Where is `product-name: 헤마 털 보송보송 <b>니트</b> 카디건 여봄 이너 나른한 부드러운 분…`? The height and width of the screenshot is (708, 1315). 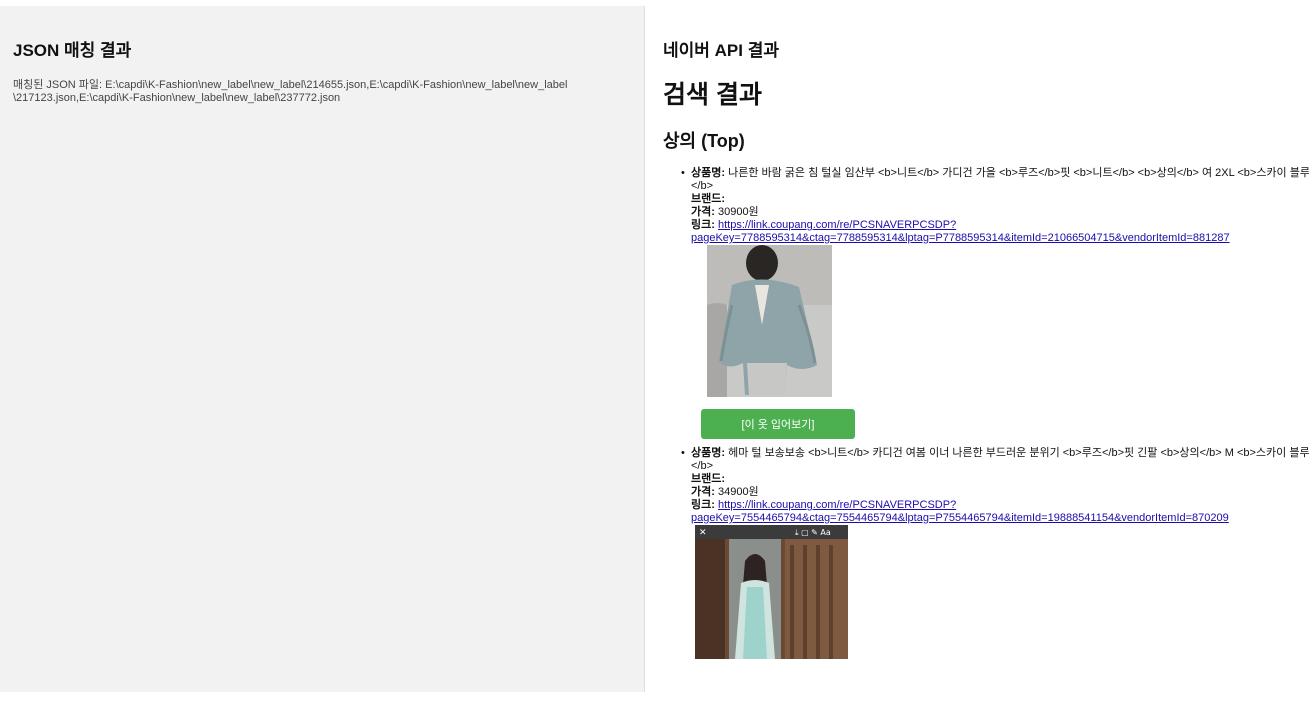 product-name: 헤마 털 보송보송 <b>니트</b> 카디건 여봄 이너 나른한 부드러운 분… is located at coordinates (1000, 459).